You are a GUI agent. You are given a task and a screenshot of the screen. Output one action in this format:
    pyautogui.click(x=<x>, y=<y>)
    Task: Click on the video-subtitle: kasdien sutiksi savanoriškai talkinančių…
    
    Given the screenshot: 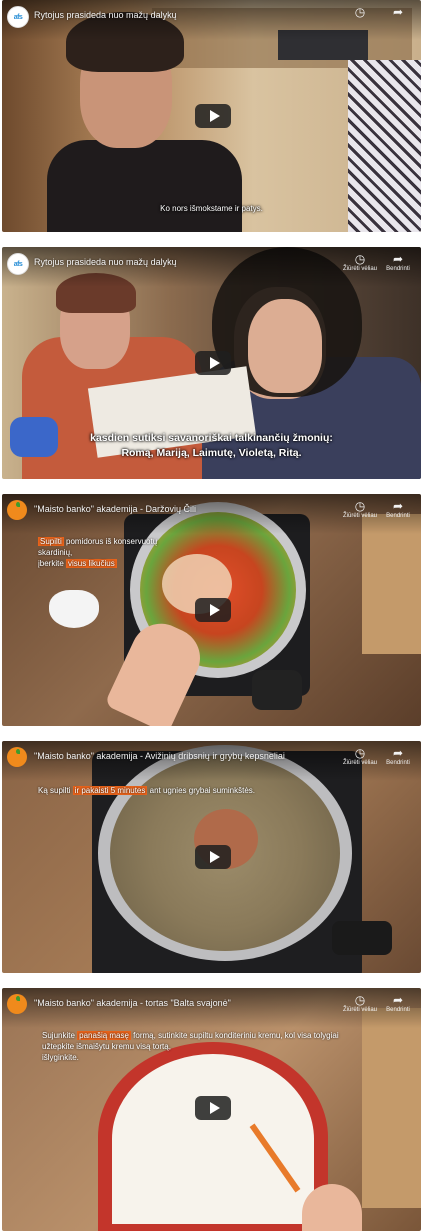 What is the action you would take?
    pyautogui.click(x=211, y=446)
    